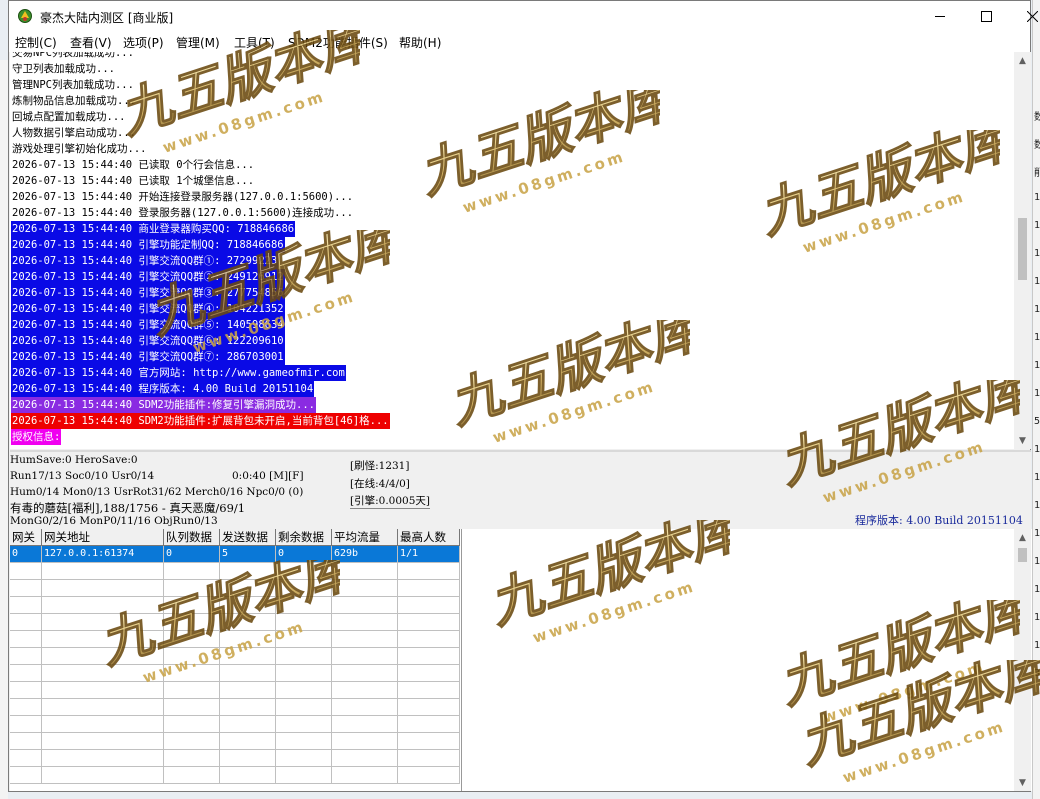 This screenshot has width=1040, height=799. I want to click on grid-header: 发送数据, so click(248, 537).